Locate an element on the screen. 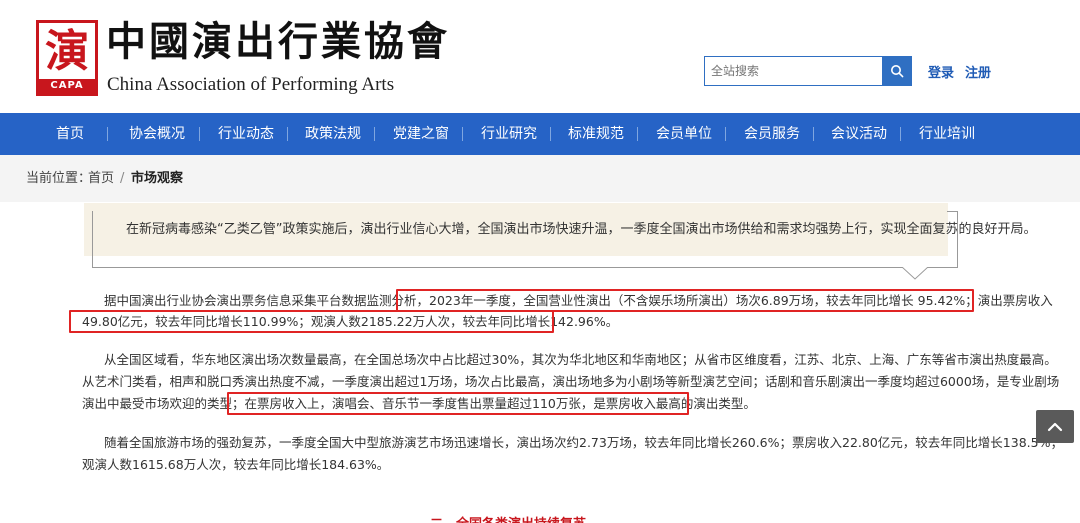 The image size is (1080, 523). search-button is located at coordinates (897, 71).